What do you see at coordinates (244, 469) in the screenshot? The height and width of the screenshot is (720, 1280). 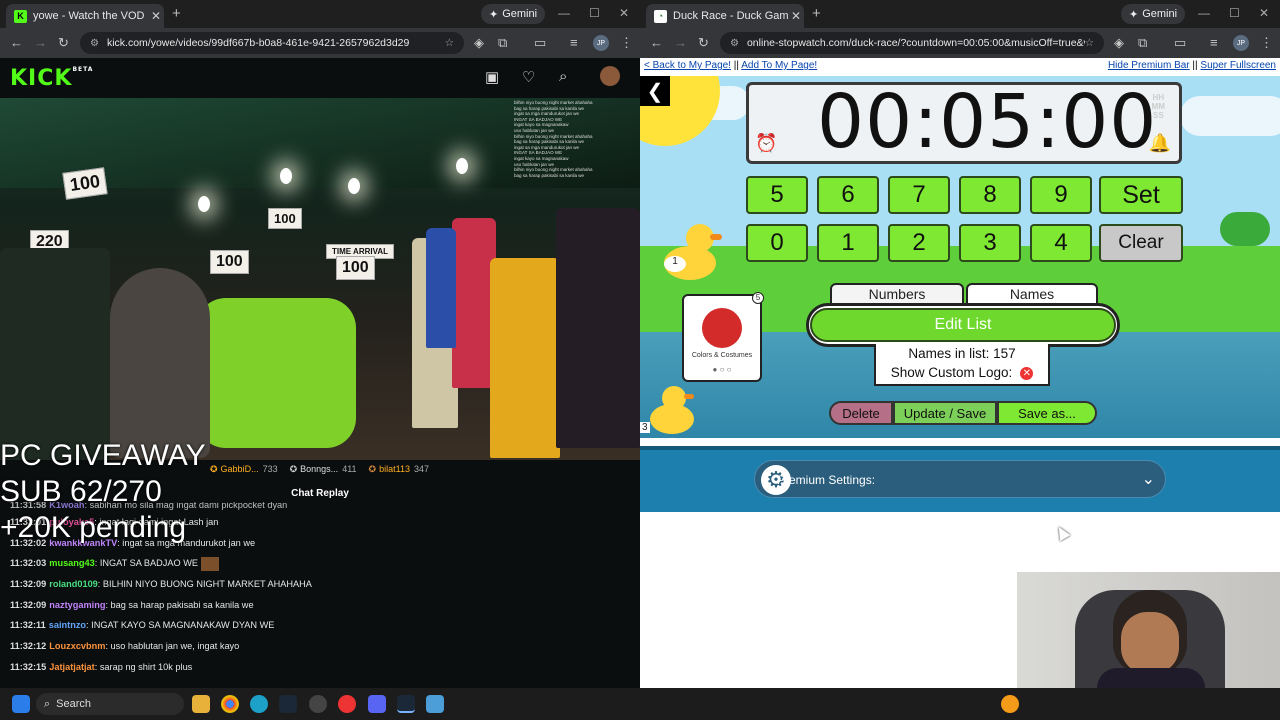 I see `leader-entry: ✪ GabbiD... 733` at bounding box center [244, 469].